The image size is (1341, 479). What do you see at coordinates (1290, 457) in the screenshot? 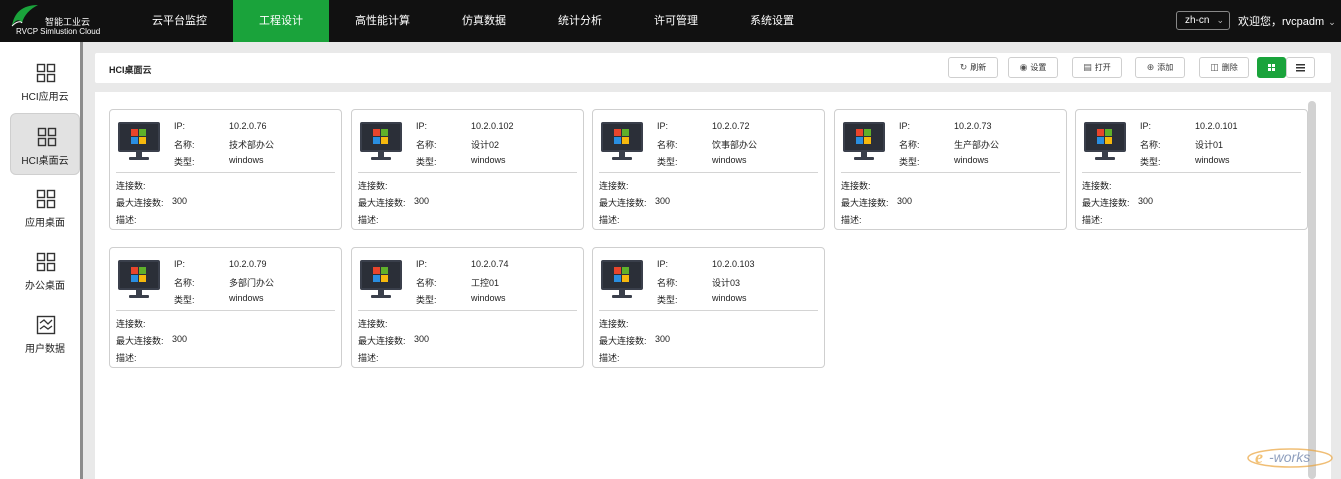
I see `eworks-watermark-logo: e -works` at bounding box center [1290, 457].